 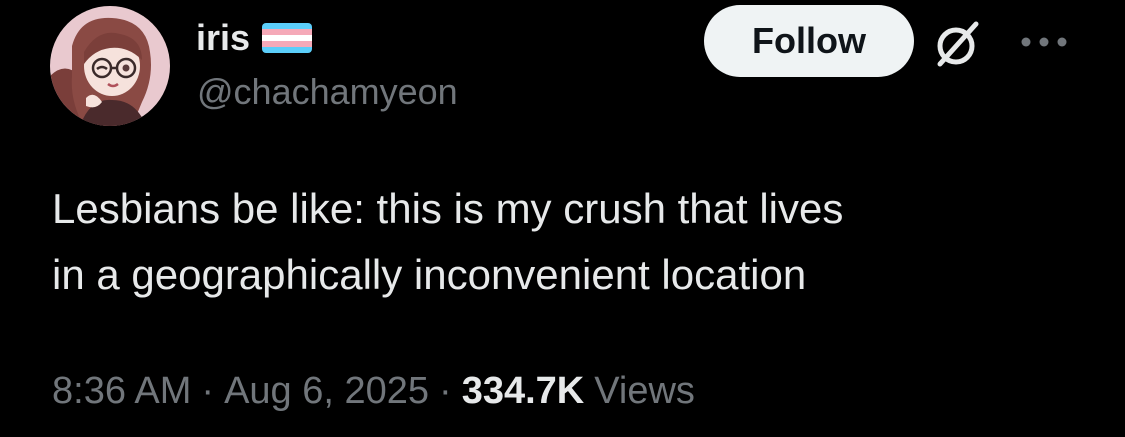 I want to click on display-name-row: iris, so click(x=254, y=38).